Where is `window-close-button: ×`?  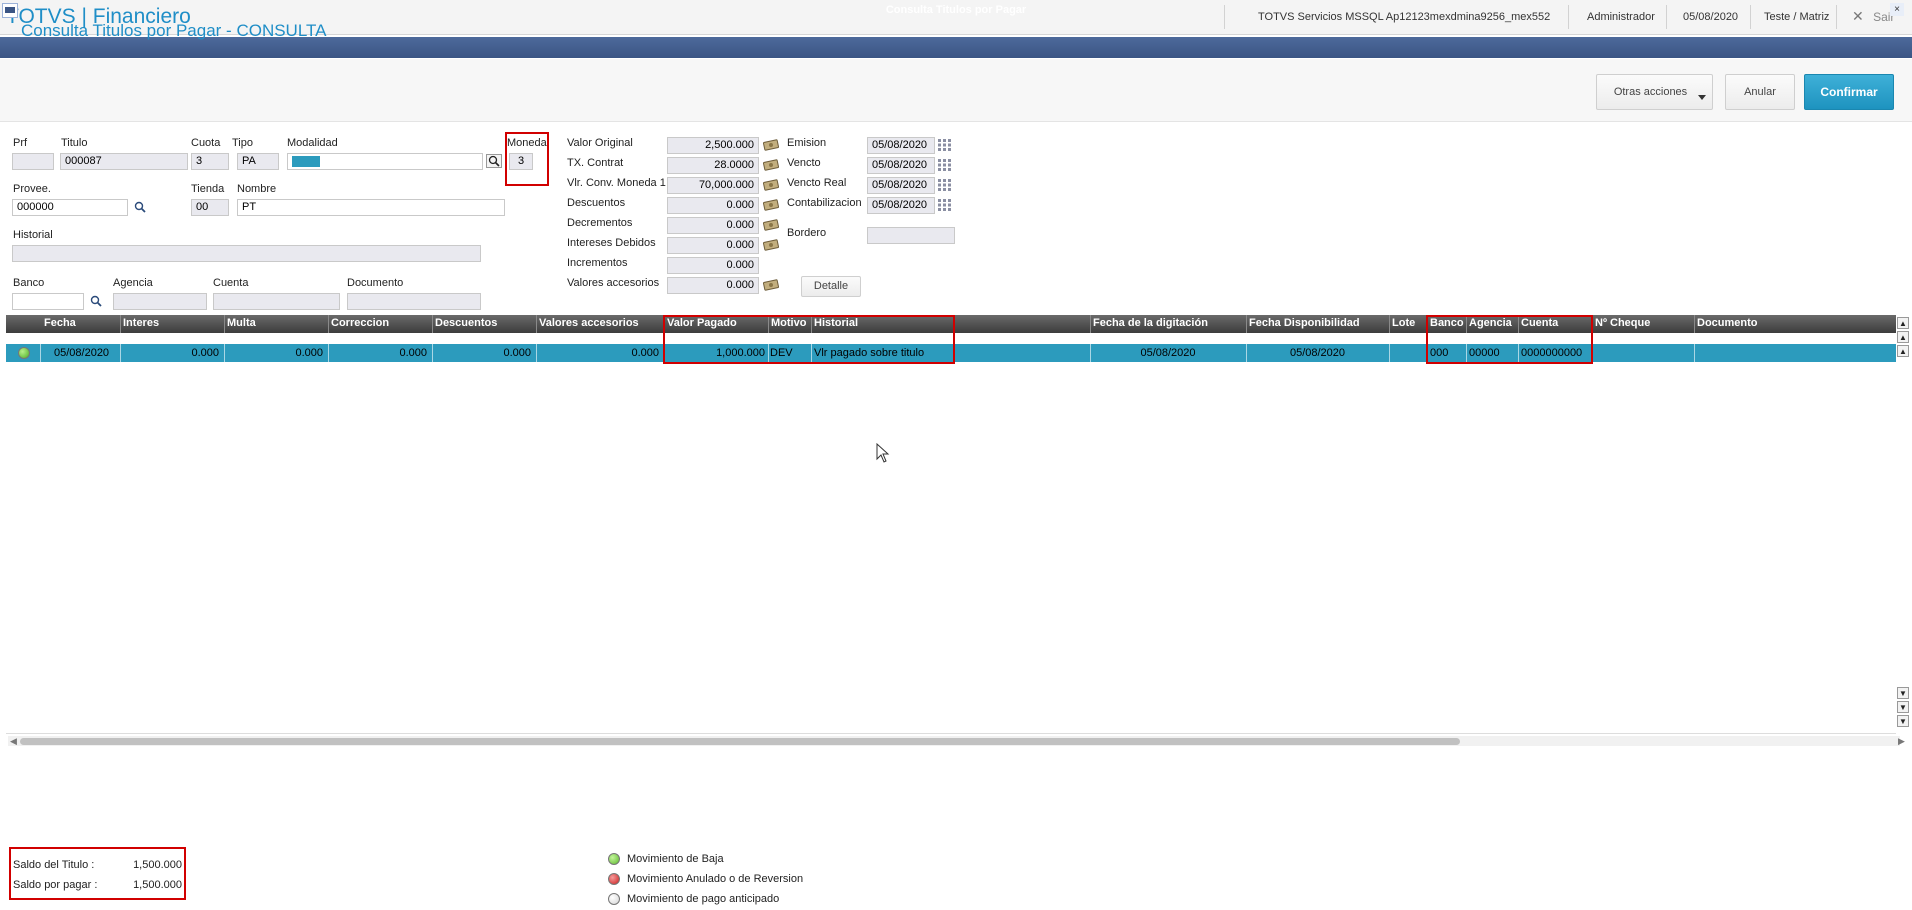 window-close-button: × is located at coordinates (1897, 9).